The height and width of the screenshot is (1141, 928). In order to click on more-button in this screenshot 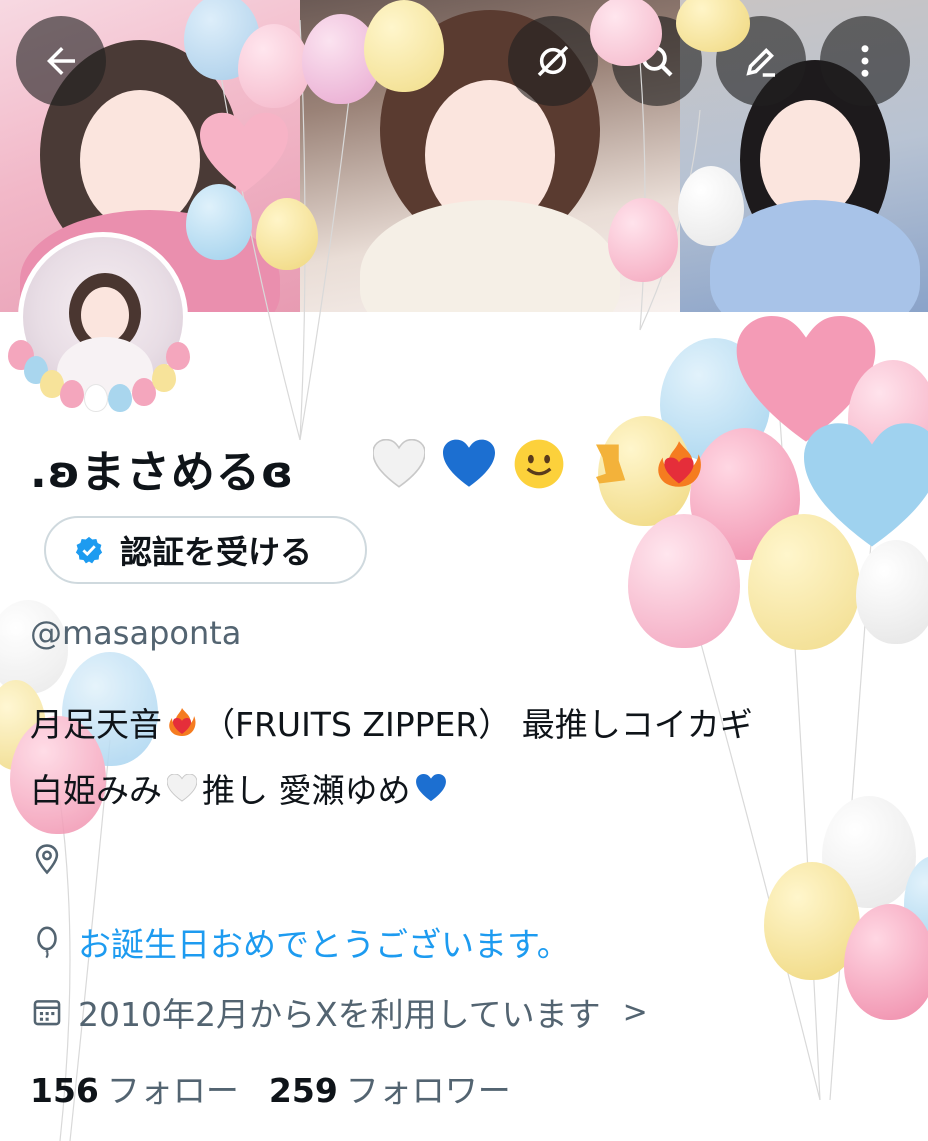, I will do `click(865, 61)`.